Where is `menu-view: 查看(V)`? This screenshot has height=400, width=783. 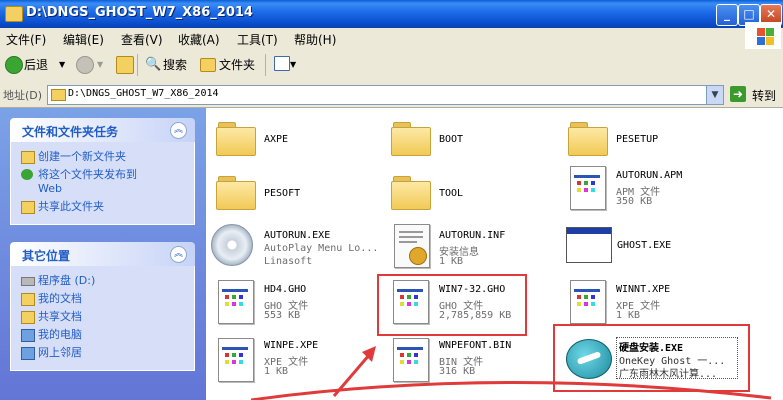 menu-view: 查看(V) is located at coordinates (142, 39).